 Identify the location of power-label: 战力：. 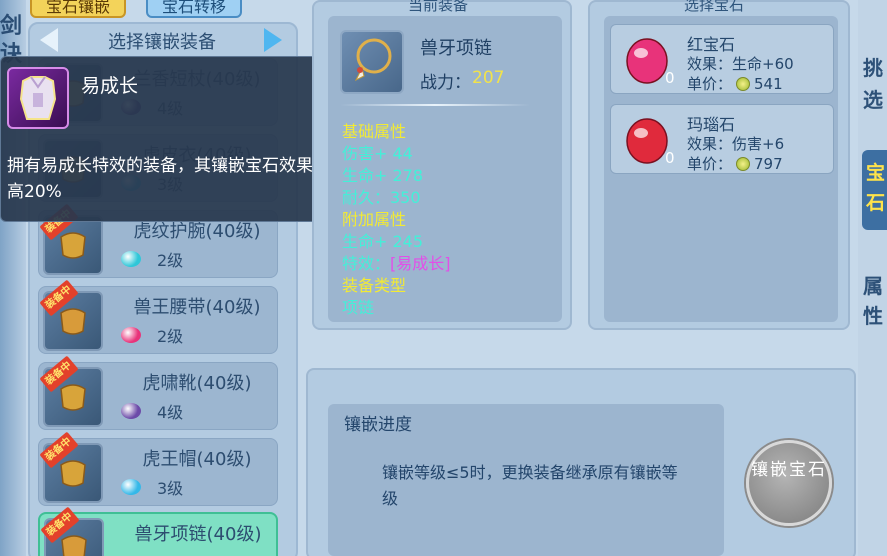
(445, 83).